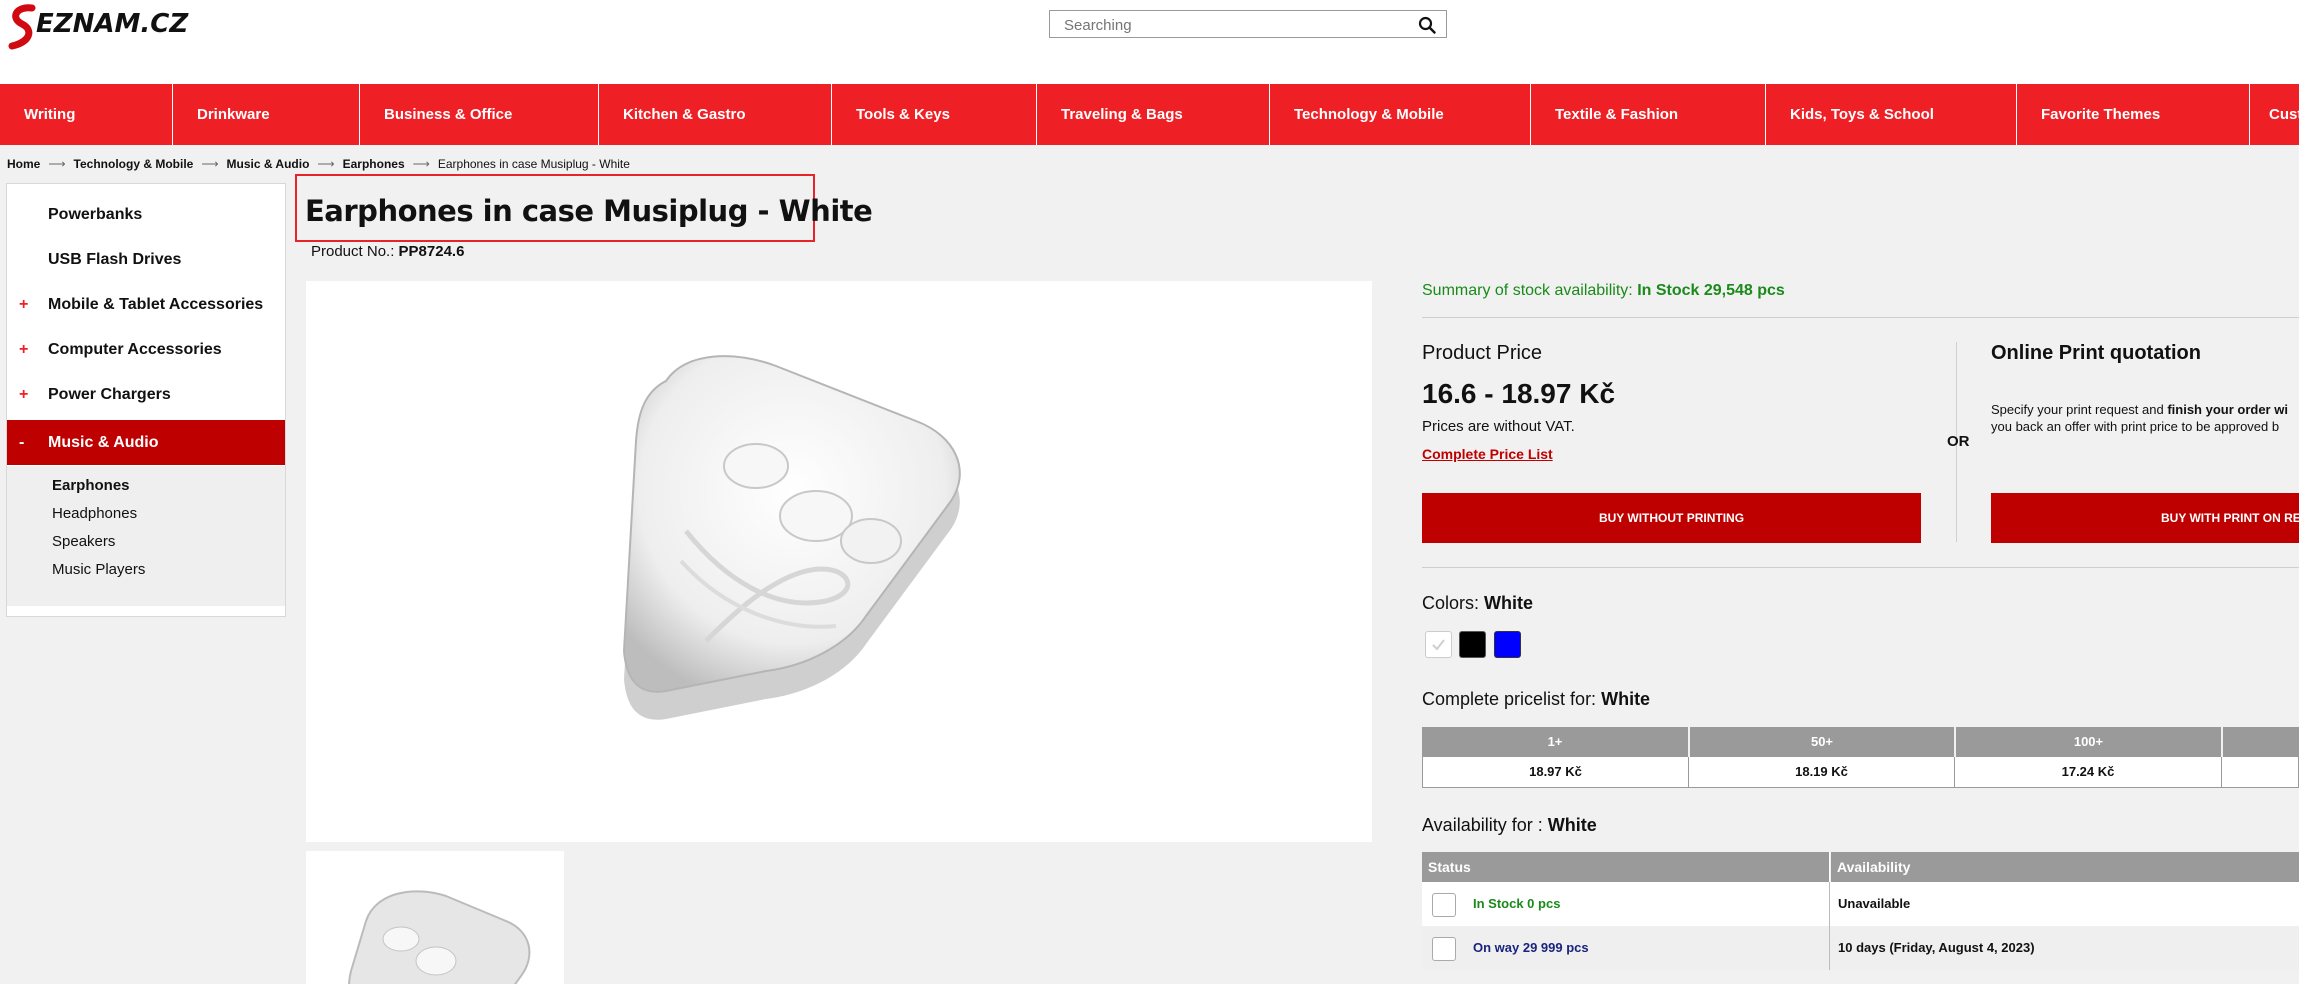 This screenshot has height=984, width=2299. I want to click on color-swatch-black, so click(1472, 644).